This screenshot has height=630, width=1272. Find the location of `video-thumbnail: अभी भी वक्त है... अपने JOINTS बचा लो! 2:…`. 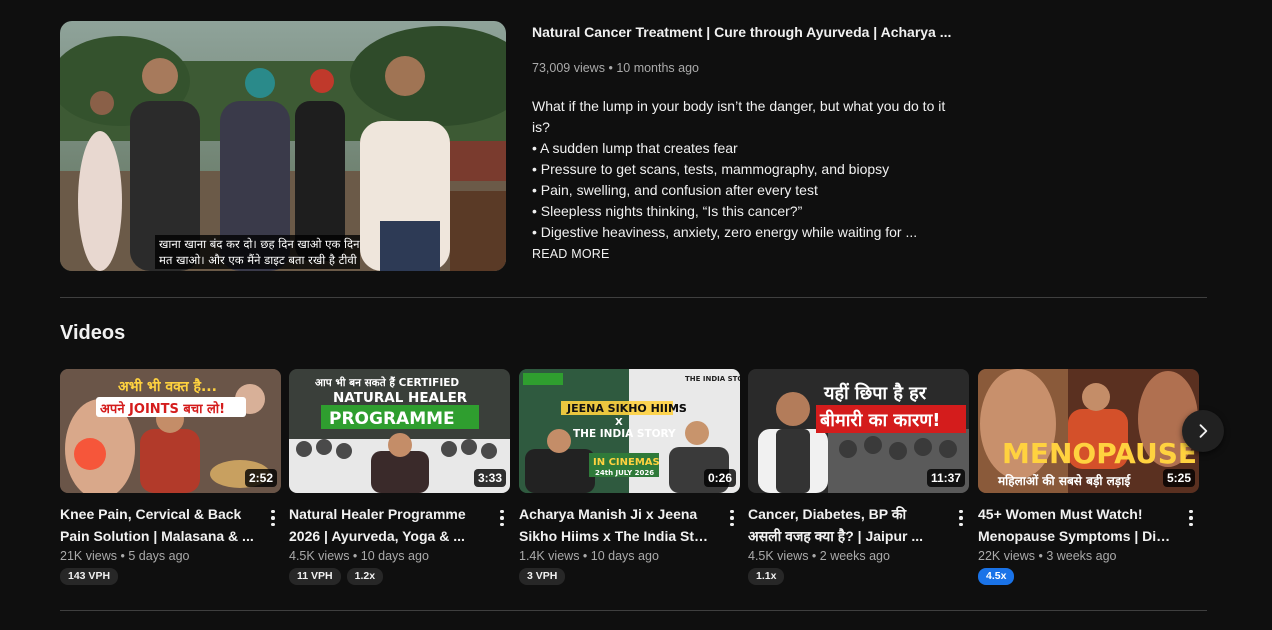

video-thumbnail: अभी भी वक्त है... अपने JOINTS बचा लो! 2:… is located at coordinates (170, 431).